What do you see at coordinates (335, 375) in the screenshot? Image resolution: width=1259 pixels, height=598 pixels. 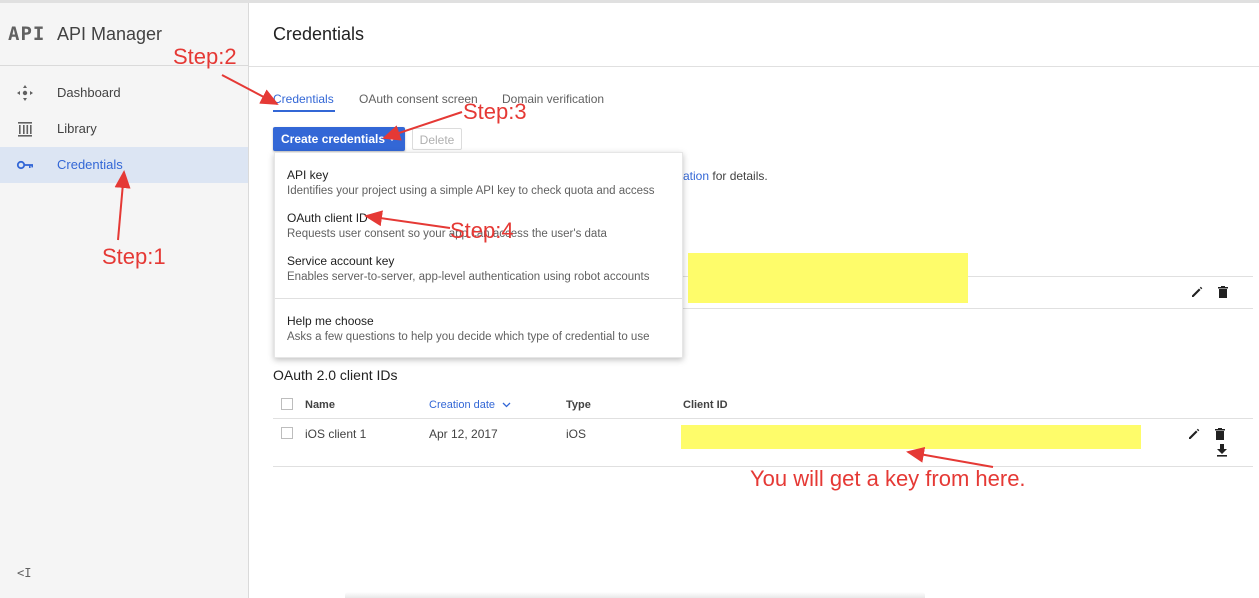 I see `oauth-section-title: OAuth 2.0 client IDs` at bounding box center [335, 375].